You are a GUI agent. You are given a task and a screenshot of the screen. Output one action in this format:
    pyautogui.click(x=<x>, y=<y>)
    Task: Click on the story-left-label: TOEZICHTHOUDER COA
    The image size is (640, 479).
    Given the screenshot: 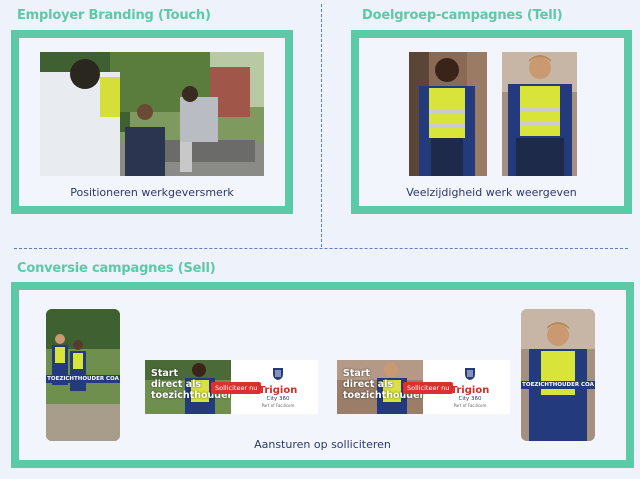 What is the action you would take?
    pyautogui.click(x=83, y=379)
    